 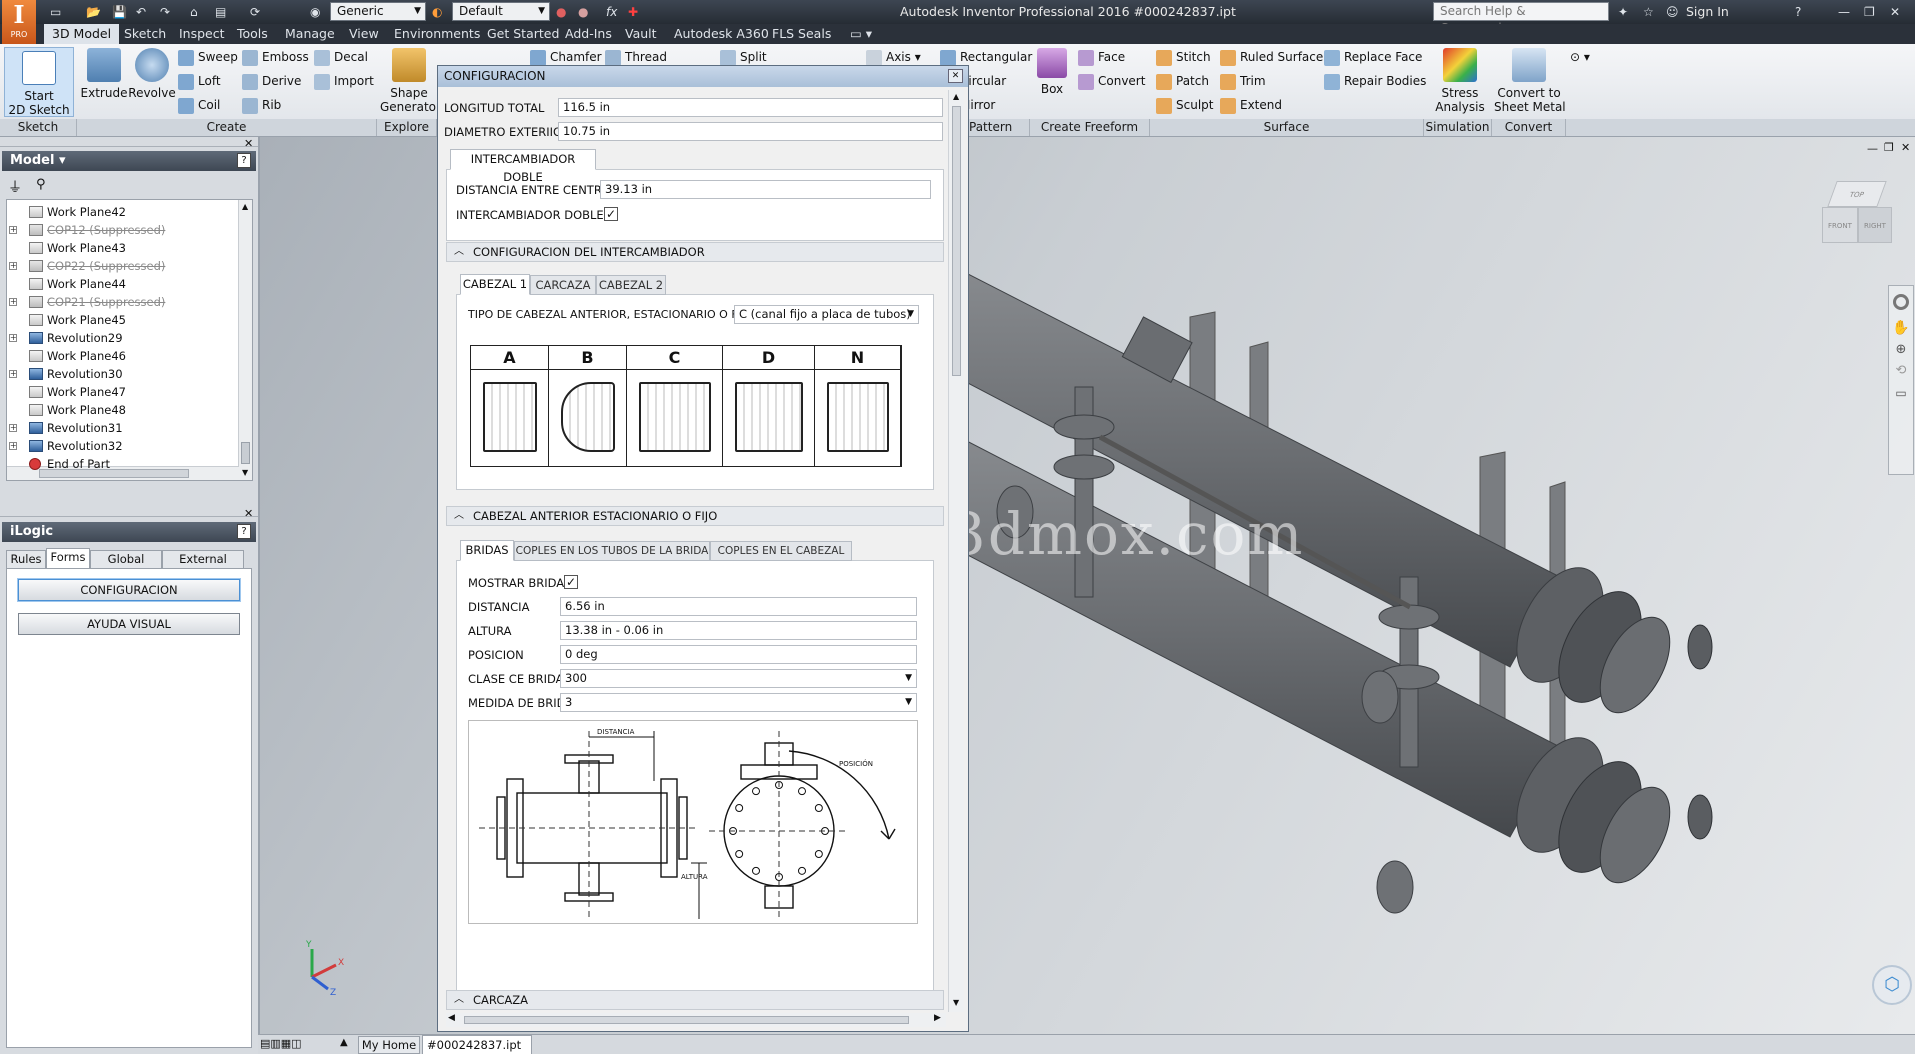 What do you see at coordinates (104, 74) in the screenshot?
I see `extrude-button: Extrude` at bounding box center [104, 74].